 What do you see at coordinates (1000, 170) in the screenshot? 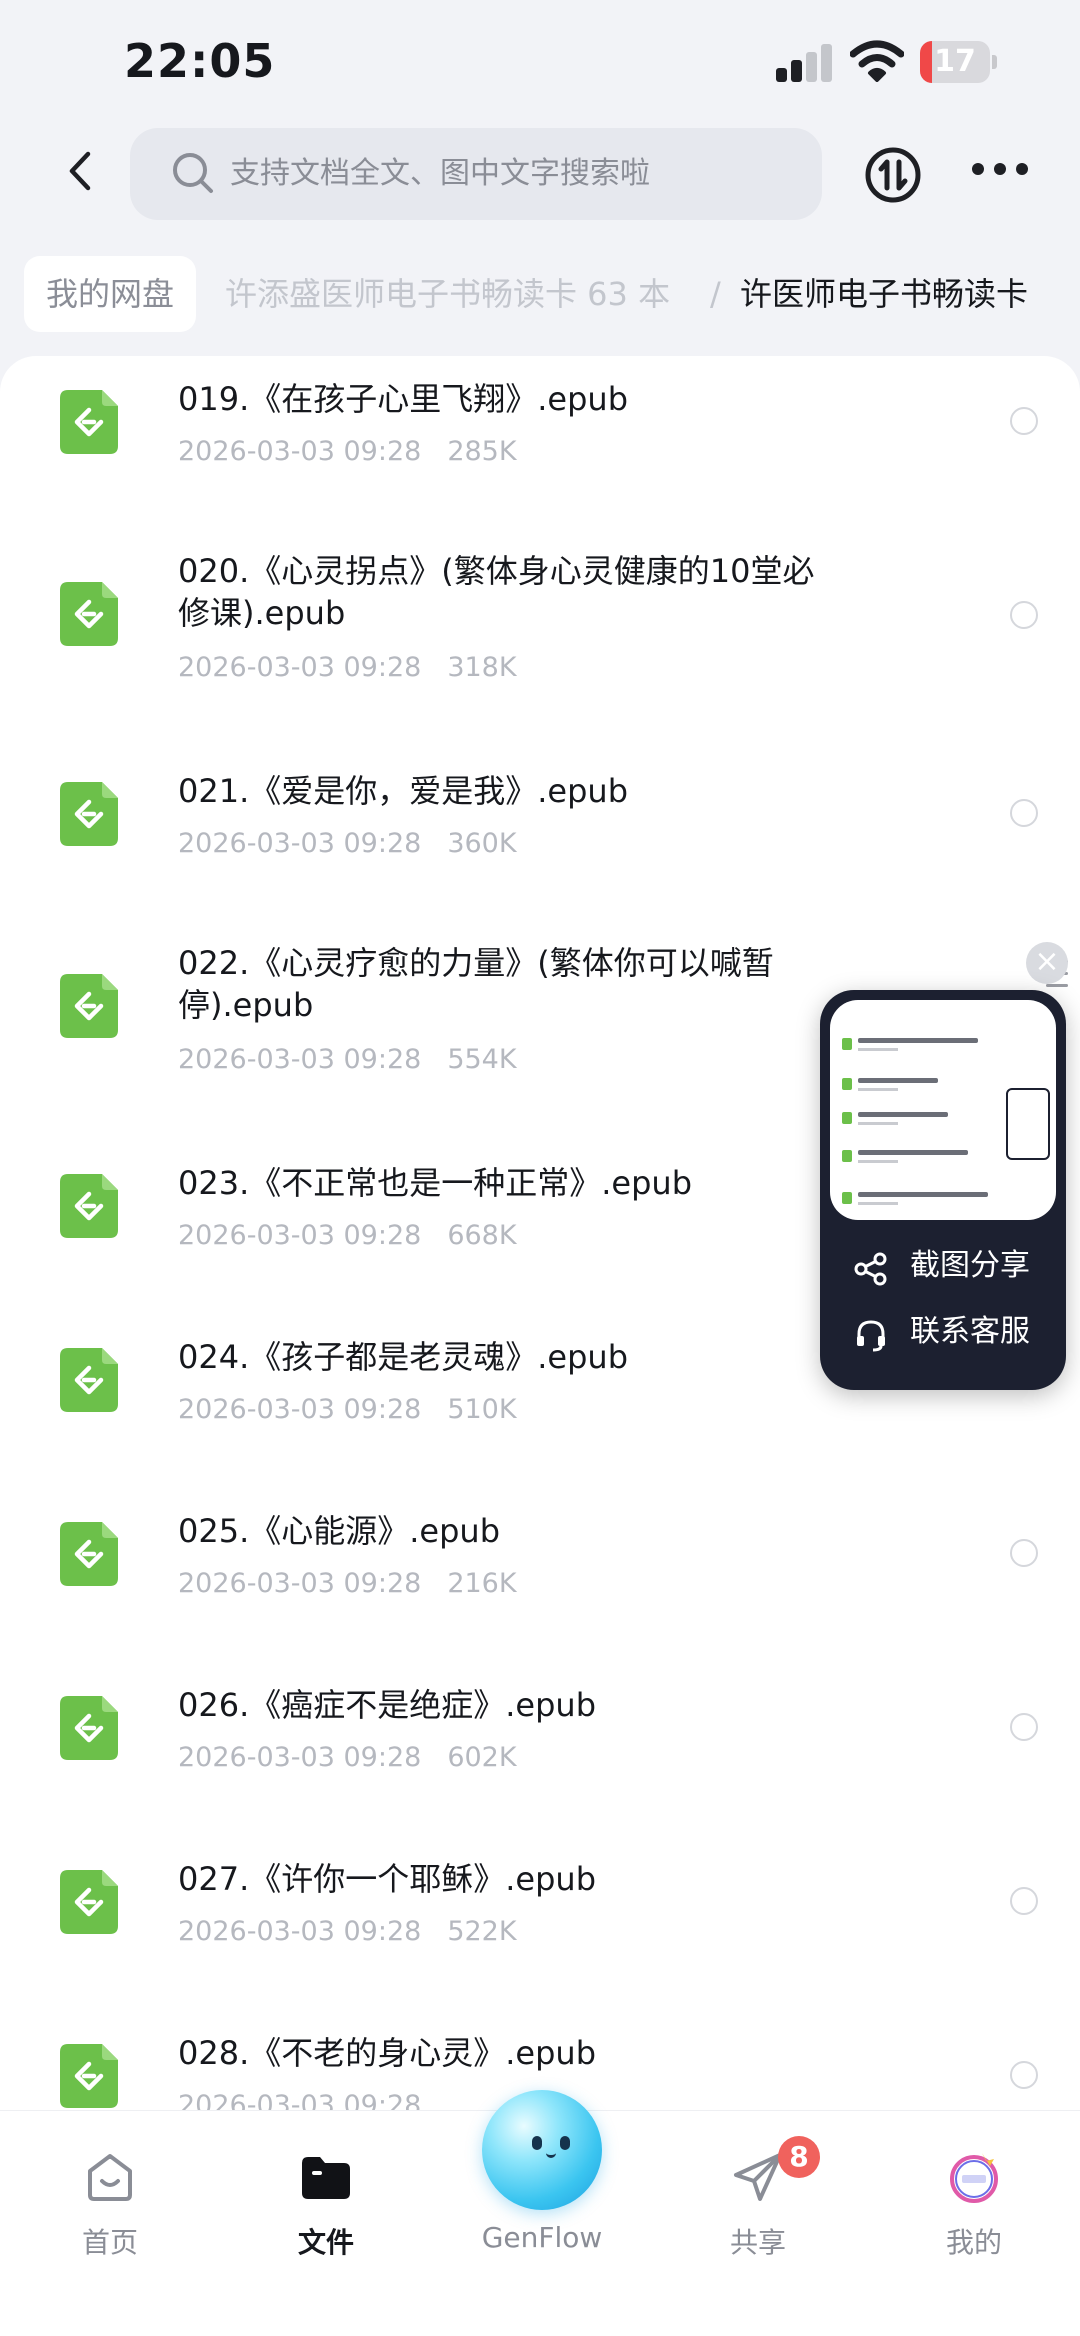
I see `more-dots-icon` at bounding box center [1000, 170].